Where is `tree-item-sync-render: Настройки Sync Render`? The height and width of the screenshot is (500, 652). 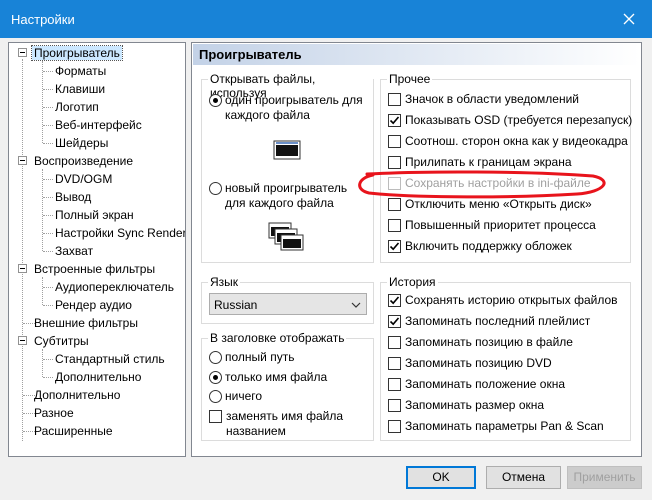
tree-item-sync-render: Настройки Sync Render is located at coordinates (119, 233).